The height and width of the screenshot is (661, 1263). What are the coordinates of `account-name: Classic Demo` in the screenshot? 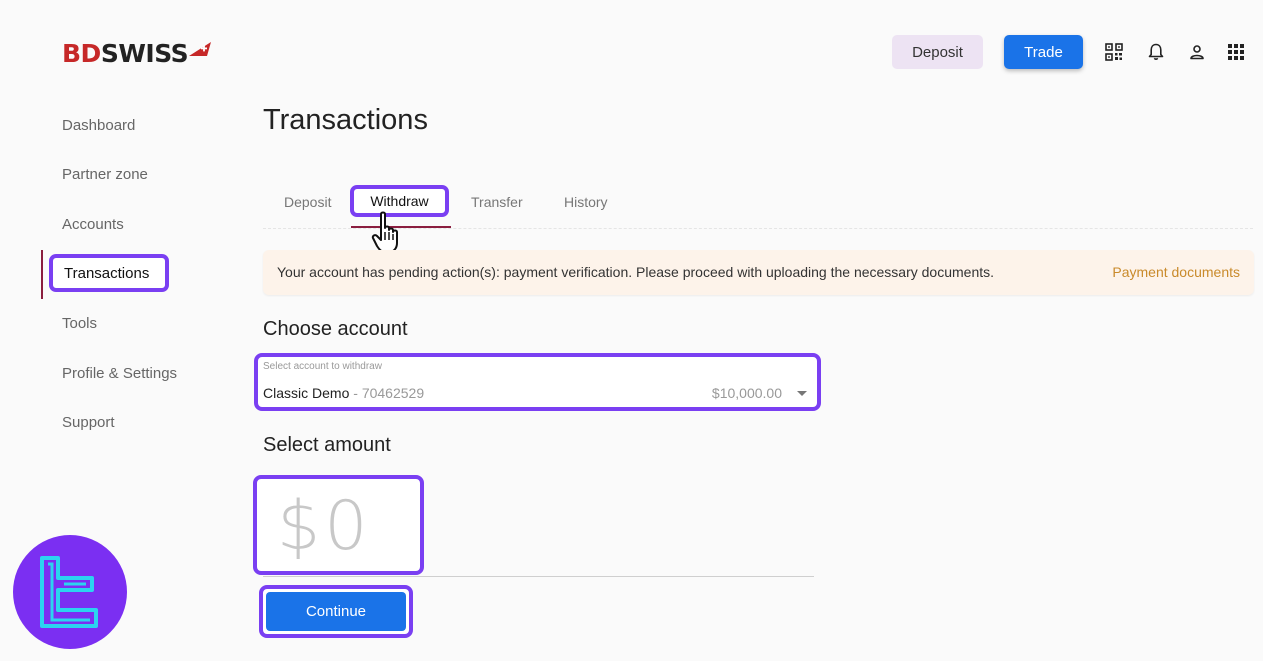 It's located at (306, 393).